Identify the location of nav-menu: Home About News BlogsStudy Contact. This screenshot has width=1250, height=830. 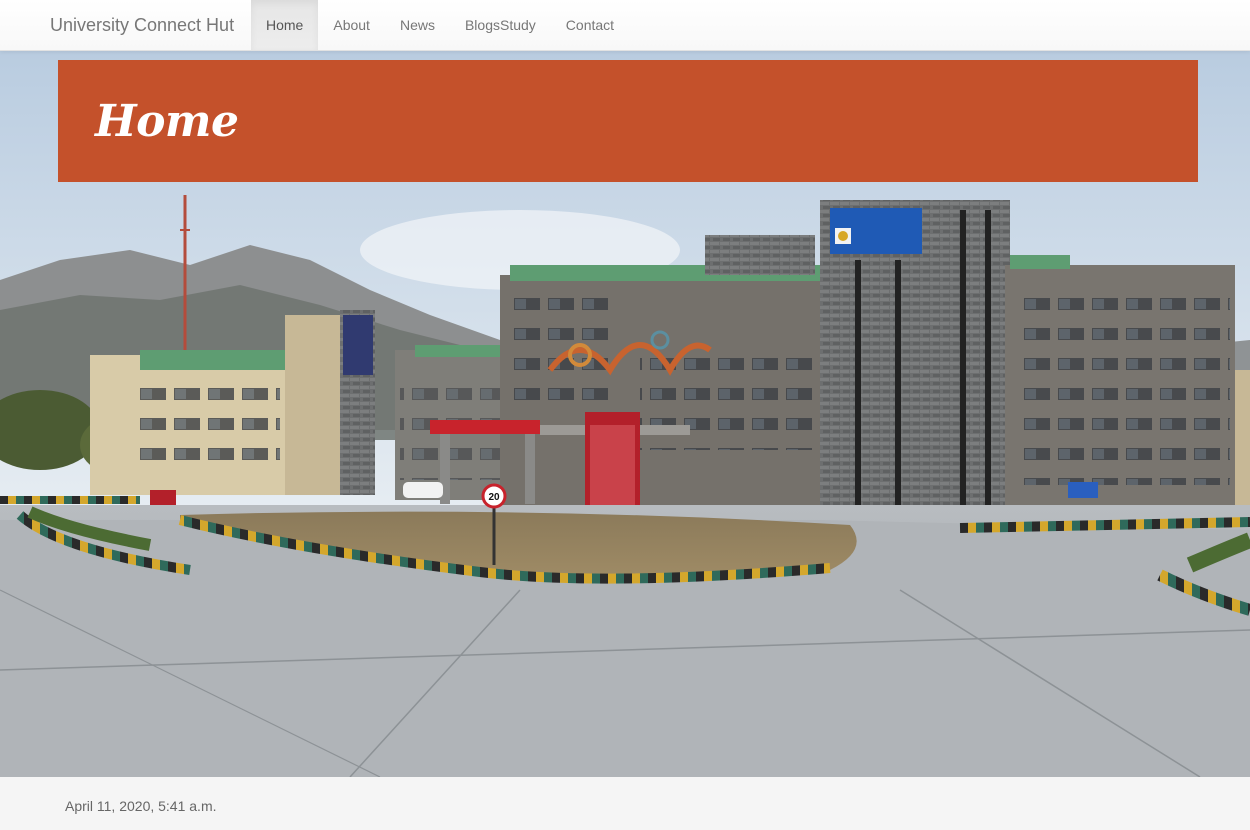
(440, 25).